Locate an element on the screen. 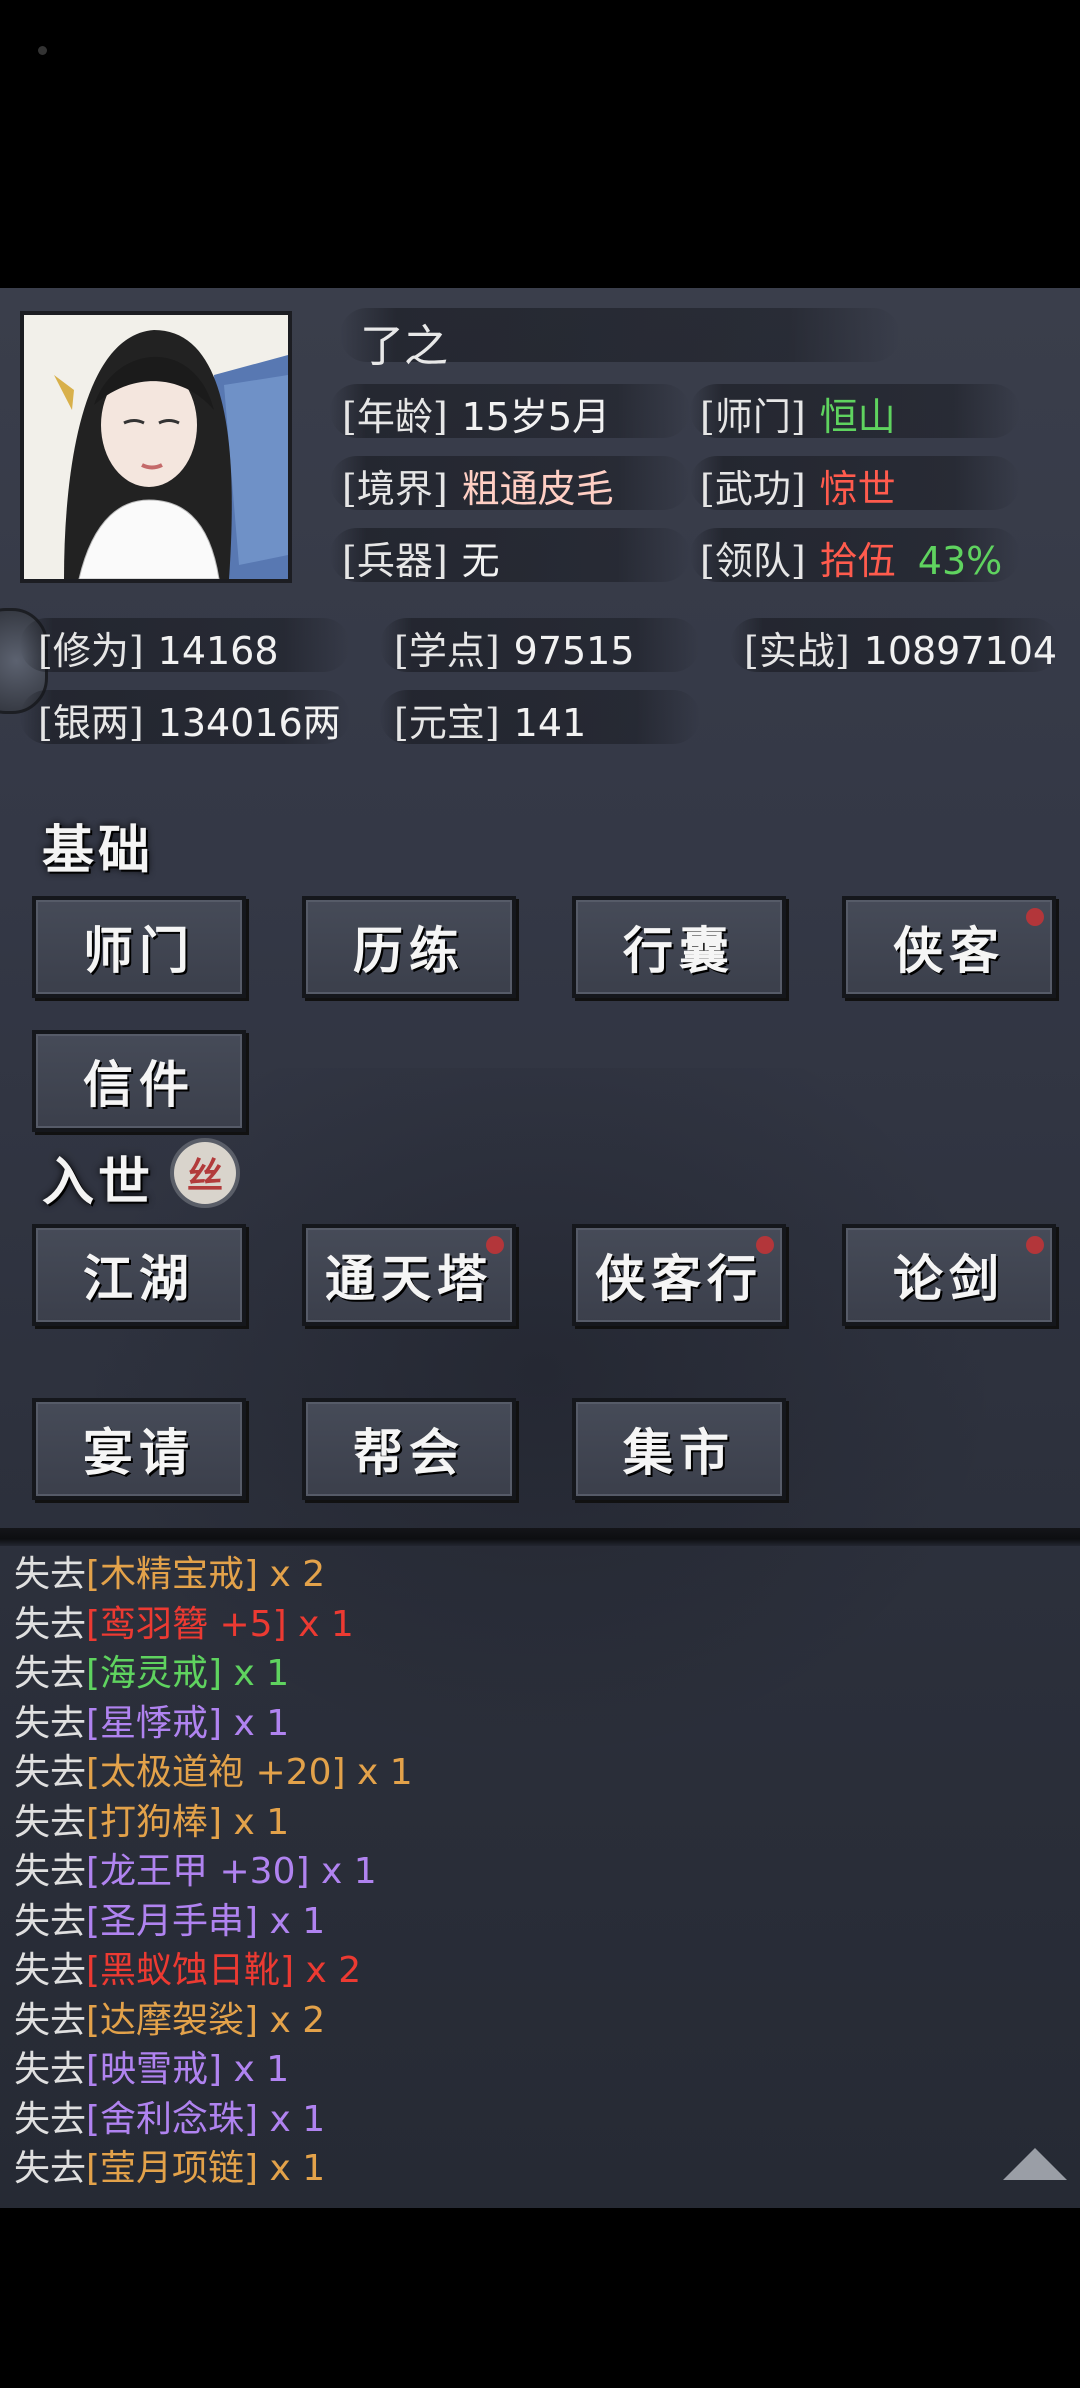 The width and height of the screenshot is (1080, 2388). portrait-image is located at coordinates (156, 447).